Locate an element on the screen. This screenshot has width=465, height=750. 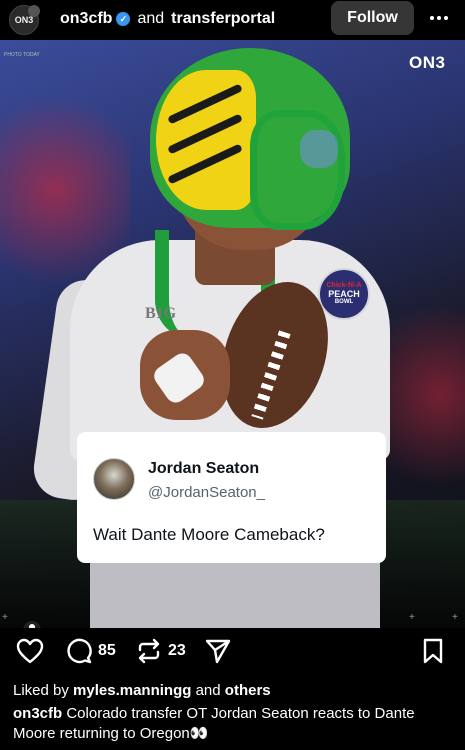
tweet-author-name: Jordan Seaton is located at coordinates (204, 468).